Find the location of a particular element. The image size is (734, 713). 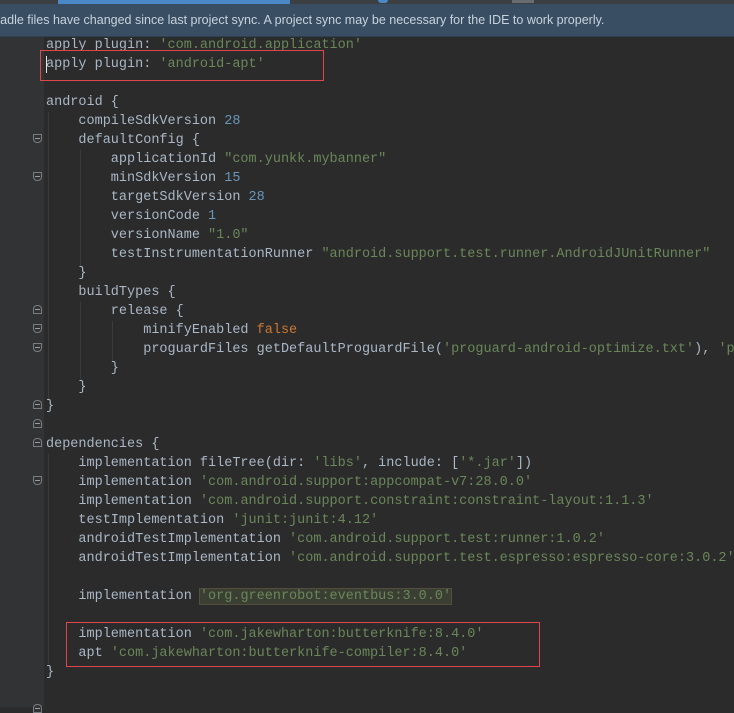

code-line: buildTypes { is located at coordinates (390, 292).